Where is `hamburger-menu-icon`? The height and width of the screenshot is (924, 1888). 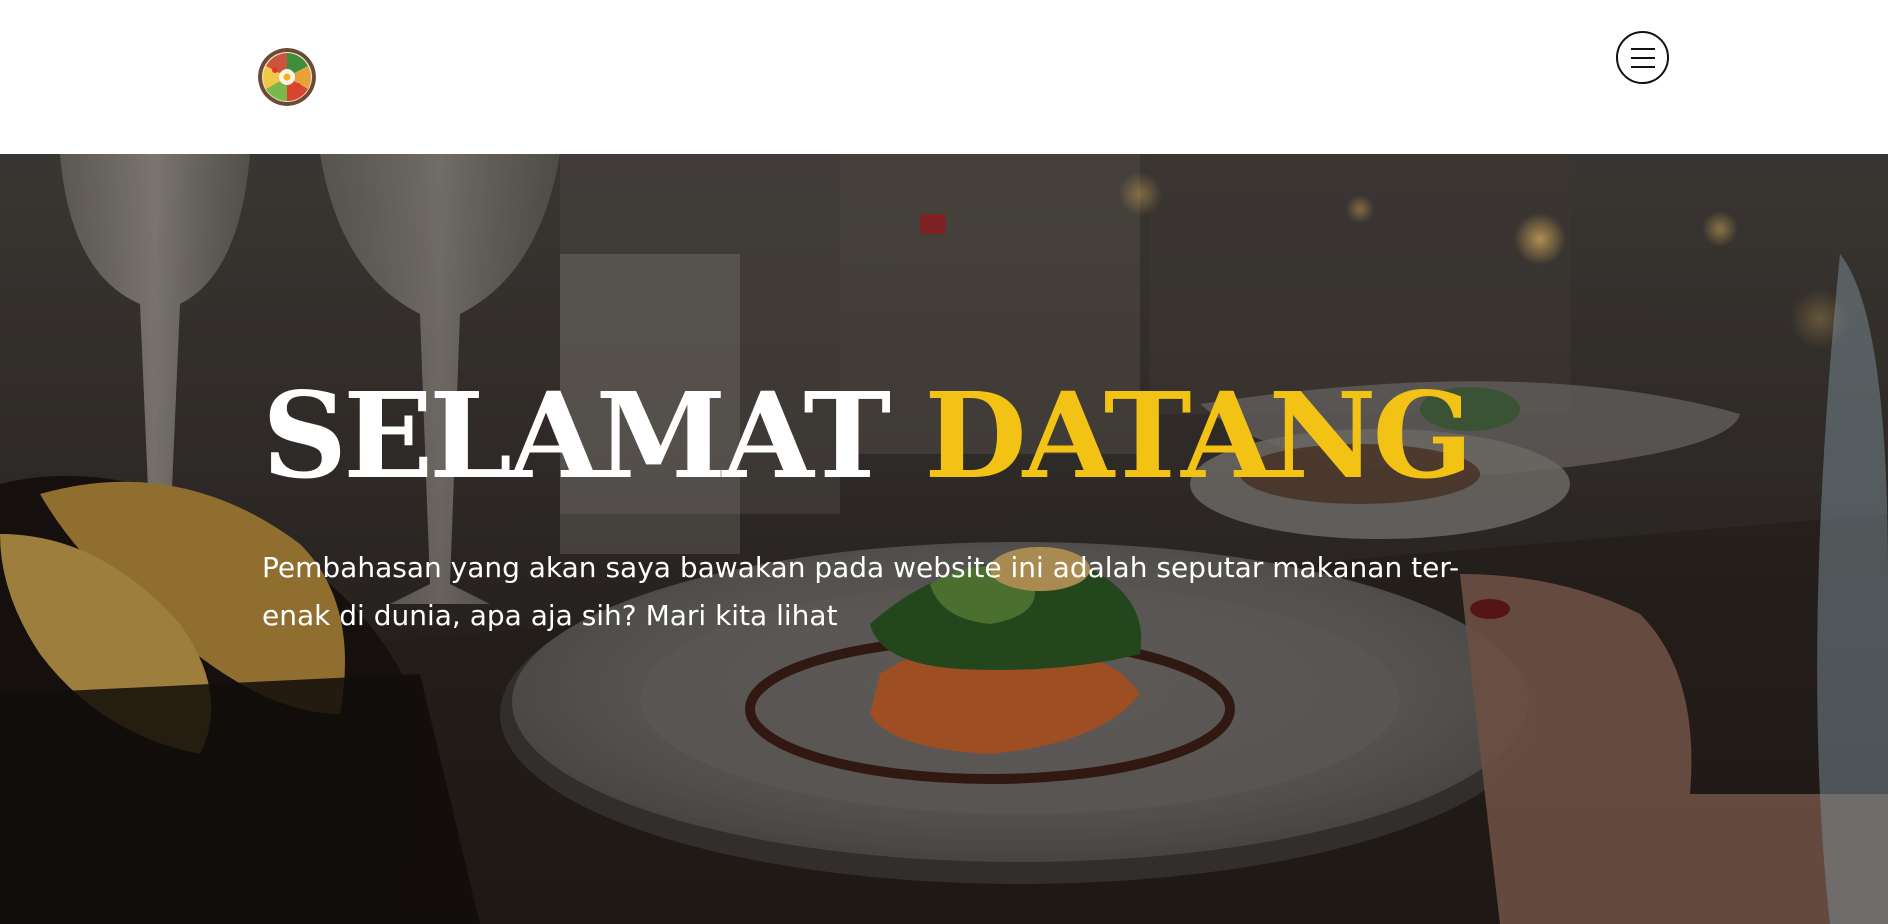
hamburger-menu-icon is located at coordinates (1642, 57).